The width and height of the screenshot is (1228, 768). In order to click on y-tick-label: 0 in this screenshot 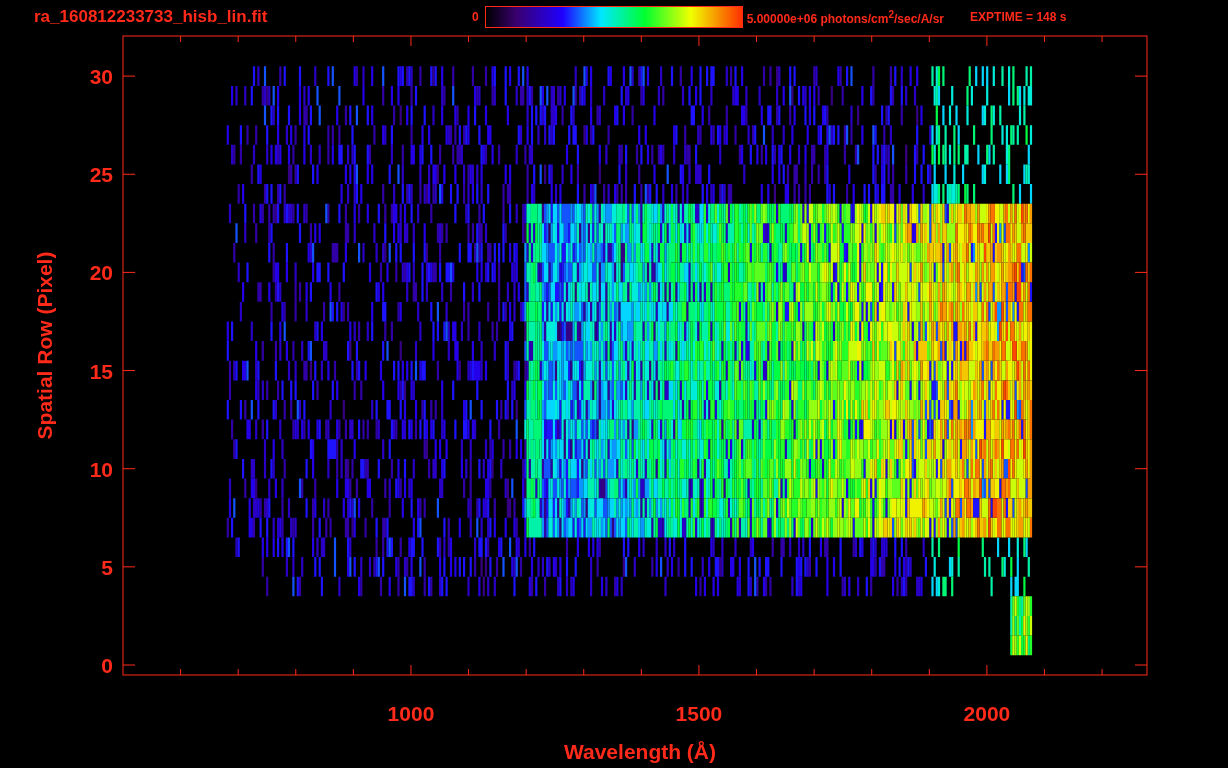, I will do `click(107, 665)`.